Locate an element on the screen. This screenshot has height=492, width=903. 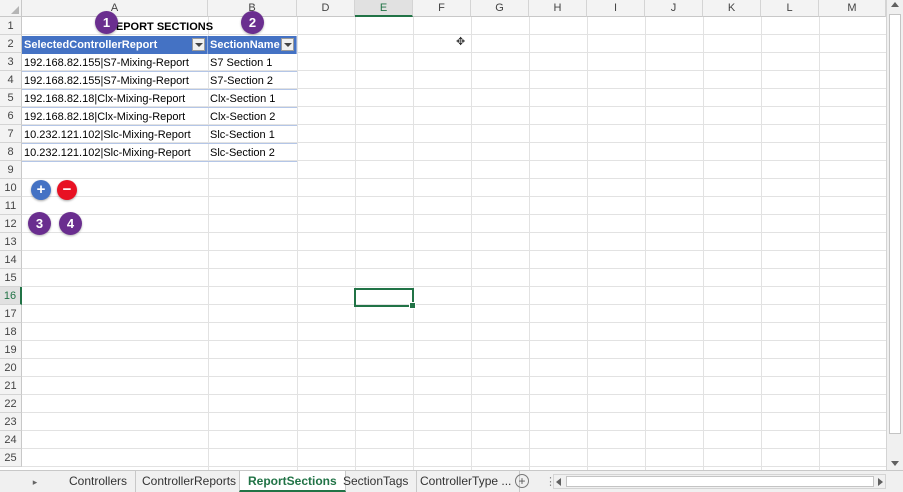
column-header-d: D is located at coordinates (326, 8).